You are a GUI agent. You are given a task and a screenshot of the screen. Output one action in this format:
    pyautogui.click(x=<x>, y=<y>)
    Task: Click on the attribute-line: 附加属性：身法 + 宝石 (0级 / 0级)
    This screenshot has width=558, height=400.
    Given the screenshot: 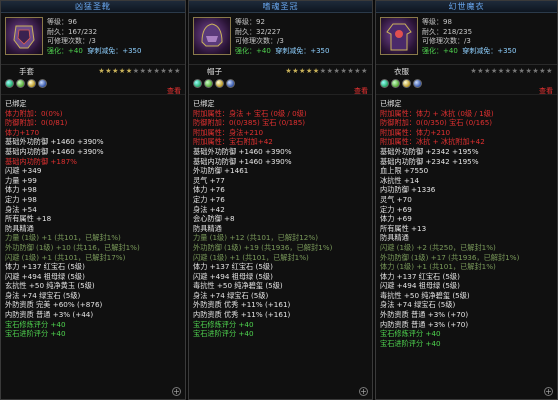 What is the action you would take?
    pyautogui.click(x=250, y=113)
    